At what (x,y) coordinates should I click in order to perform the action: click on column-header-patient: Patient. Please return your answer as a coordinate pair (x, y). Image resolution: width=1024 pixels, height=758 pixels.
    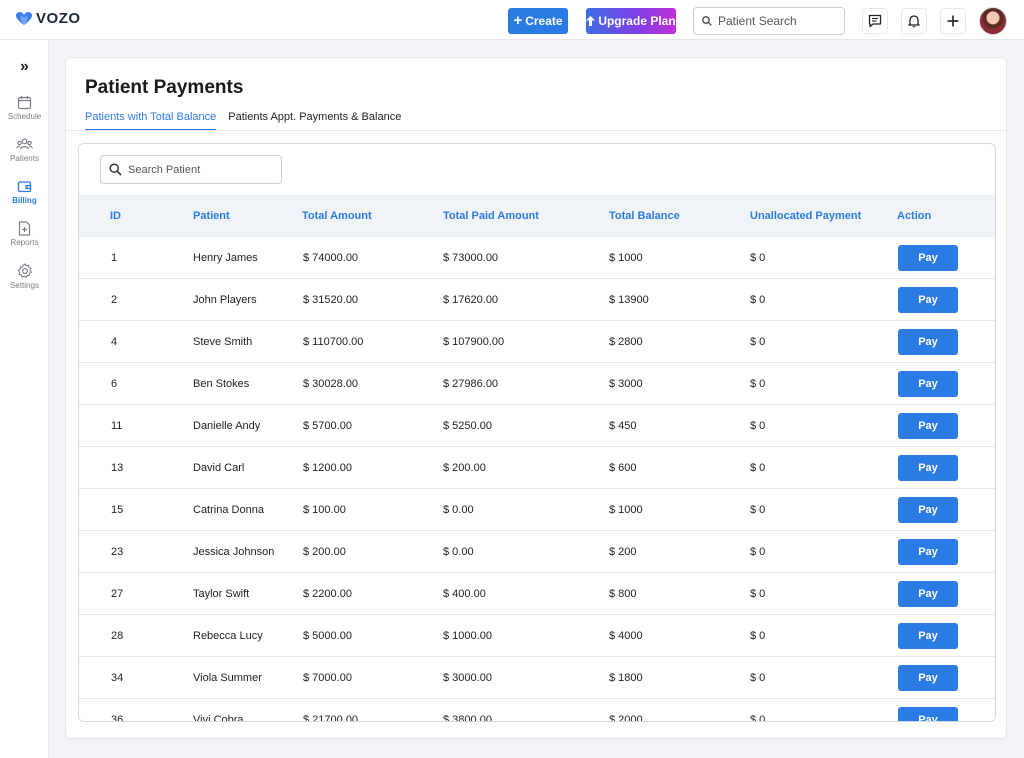
    Looking at the image, I should click on (211, 216).